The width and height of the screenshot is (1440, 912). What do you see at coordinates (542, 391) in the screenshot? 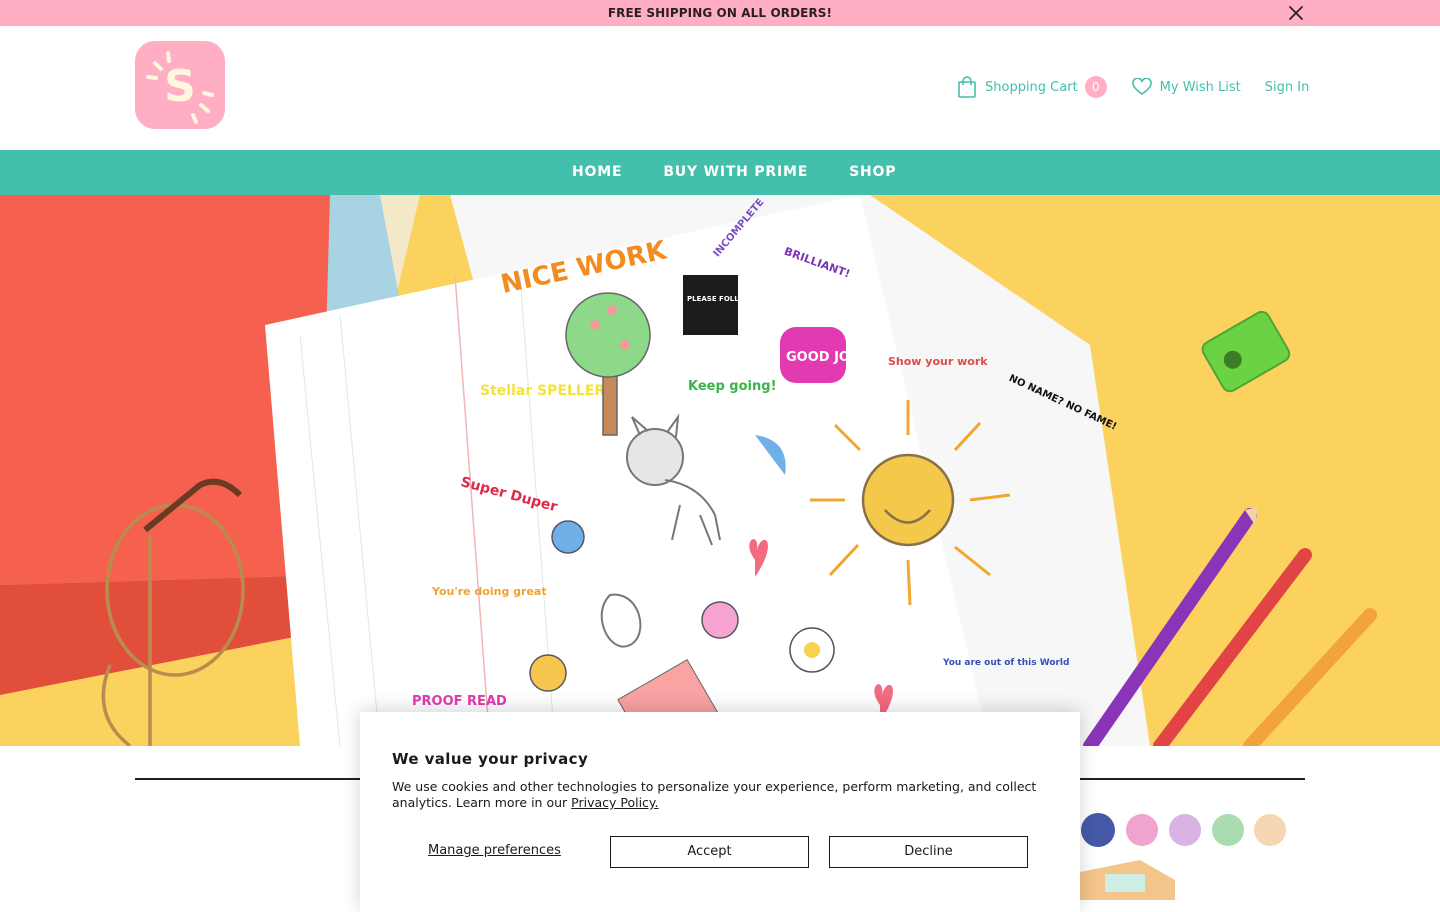
I see `stamp-stellar-speller: Stellar SPELLER` at bounding box center [542, 391].